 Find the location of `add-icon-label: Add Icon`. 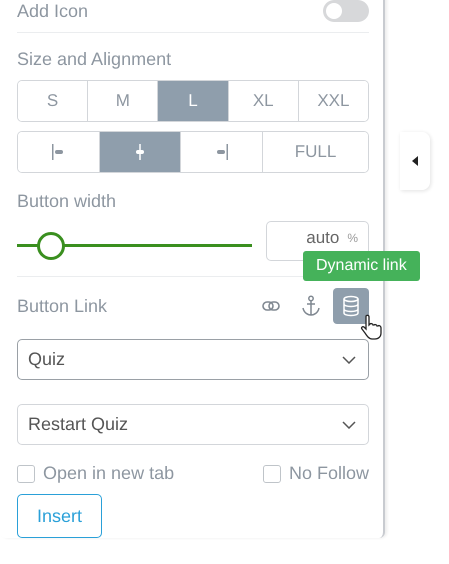

add-icon-label: Add Icon is located at coordinates (52, 11).